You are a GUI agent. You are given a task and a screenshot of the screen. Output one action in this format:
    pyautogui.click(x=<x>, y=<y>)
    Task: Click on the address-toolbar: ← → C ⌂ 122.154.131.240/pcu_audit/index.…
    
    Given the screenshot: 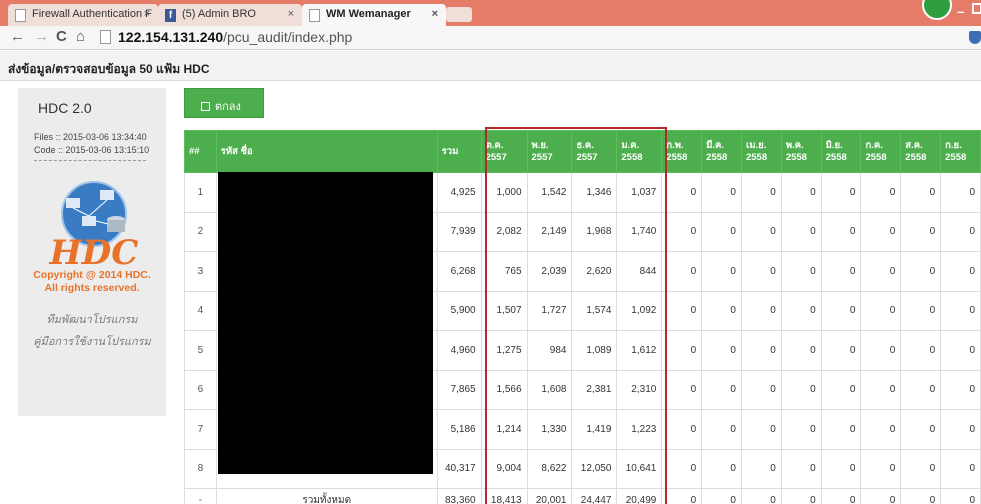 What is the action you would take?
    pyautogui.click(x=490, y=38)
    